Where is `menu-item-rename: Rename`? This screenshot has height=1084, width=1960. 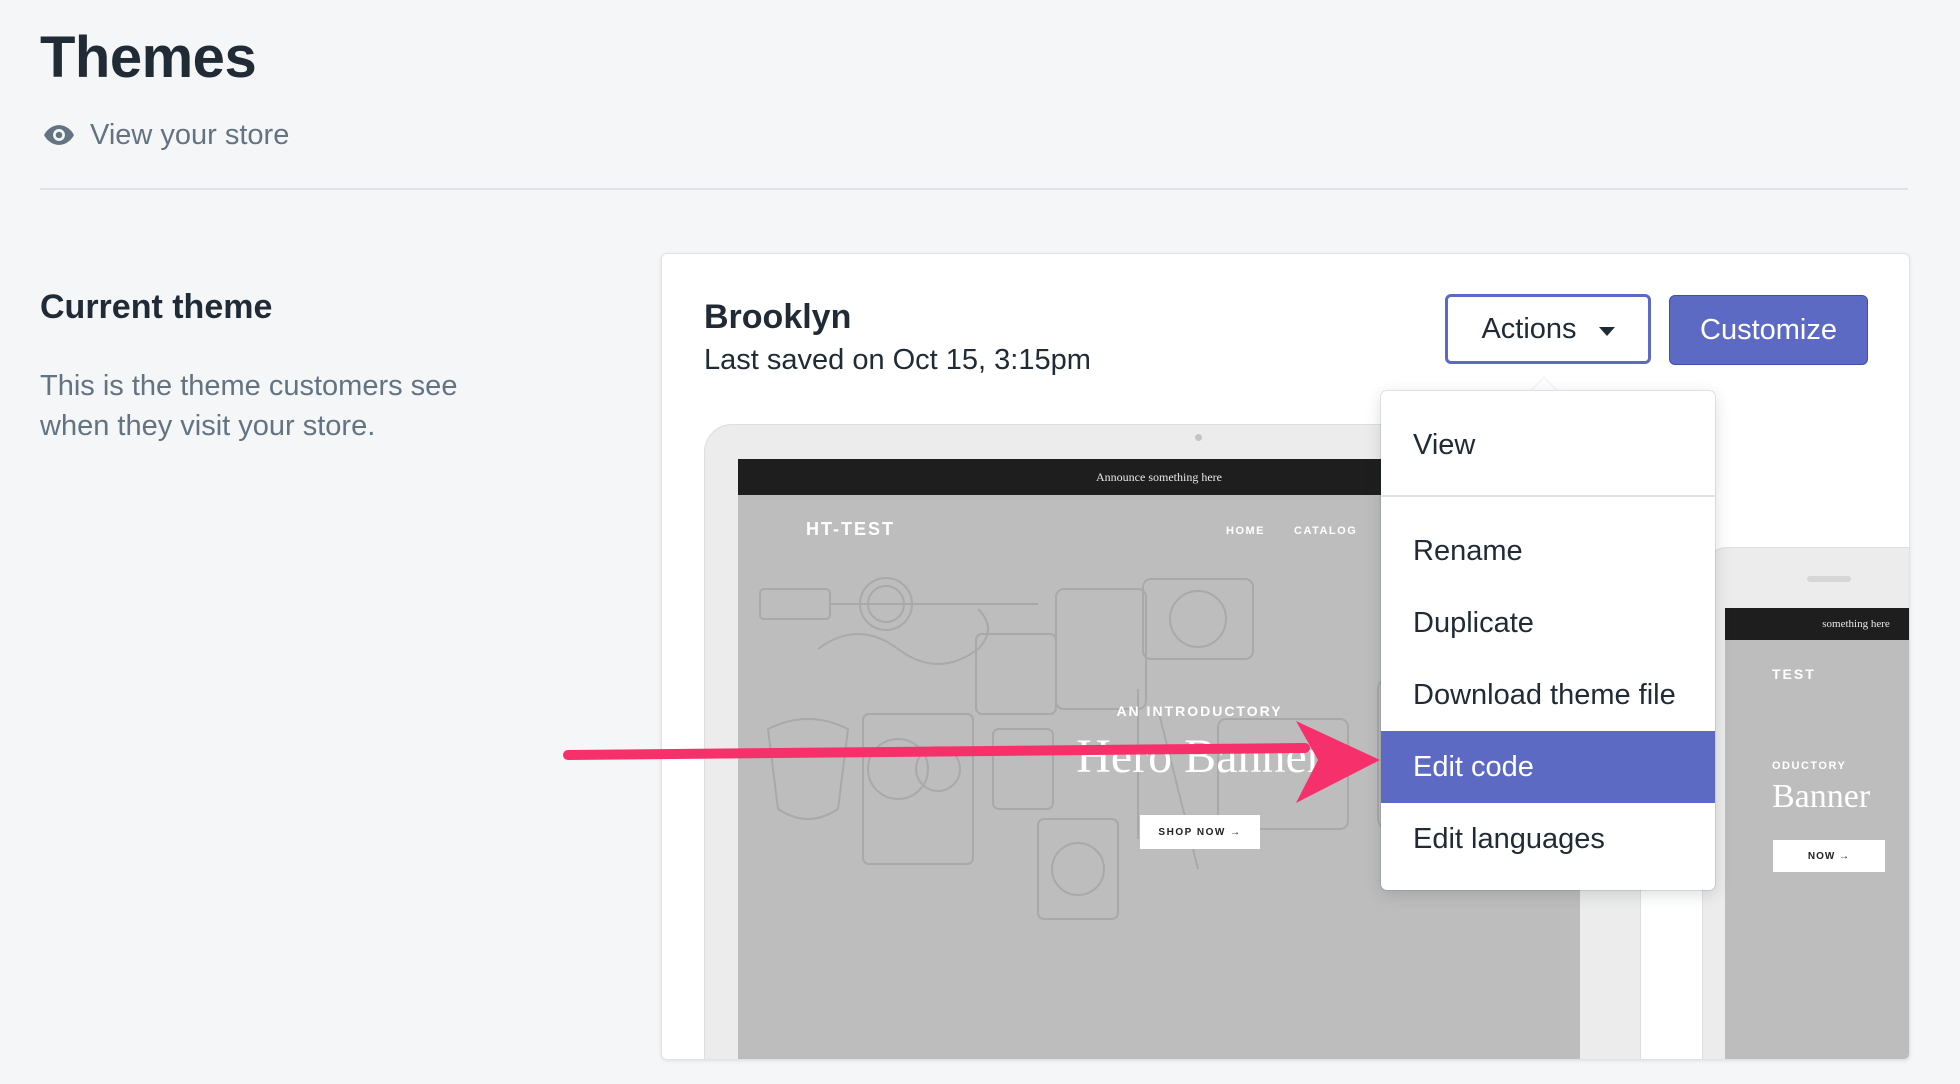 menu-item-rename: Rename is located at coordinates (1548, 551).